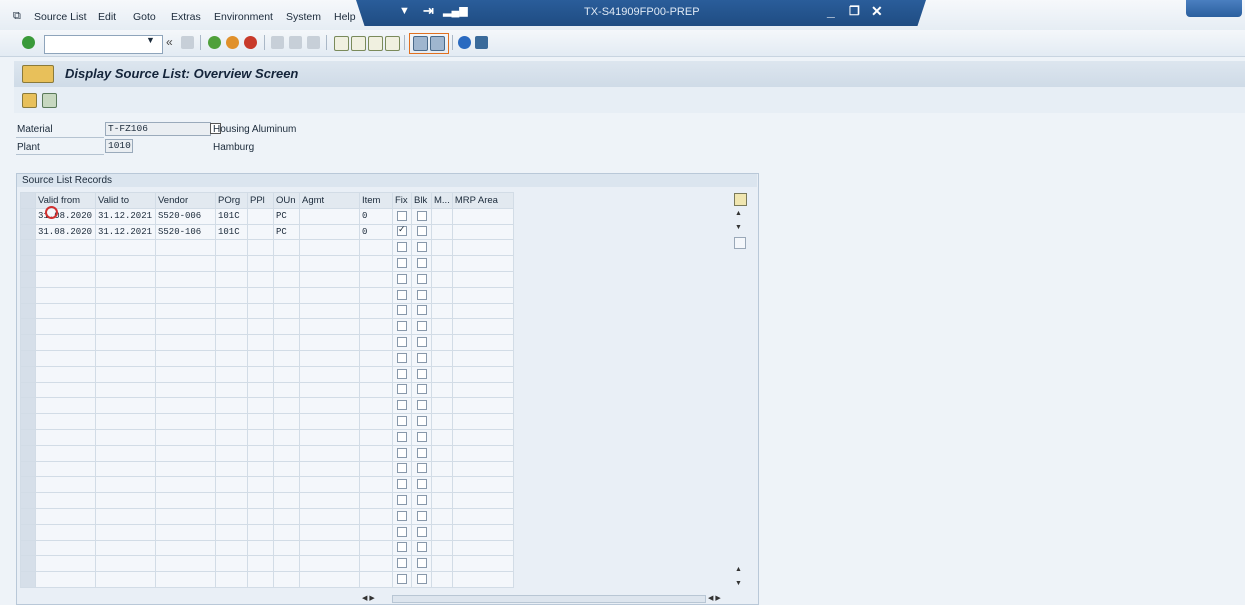 The height and width of the screenshot is (605, 1245). What do you see at coordinates (358, 43) in the screenshot?
I see `prev-page-icon` at bounding box center [358, 43].